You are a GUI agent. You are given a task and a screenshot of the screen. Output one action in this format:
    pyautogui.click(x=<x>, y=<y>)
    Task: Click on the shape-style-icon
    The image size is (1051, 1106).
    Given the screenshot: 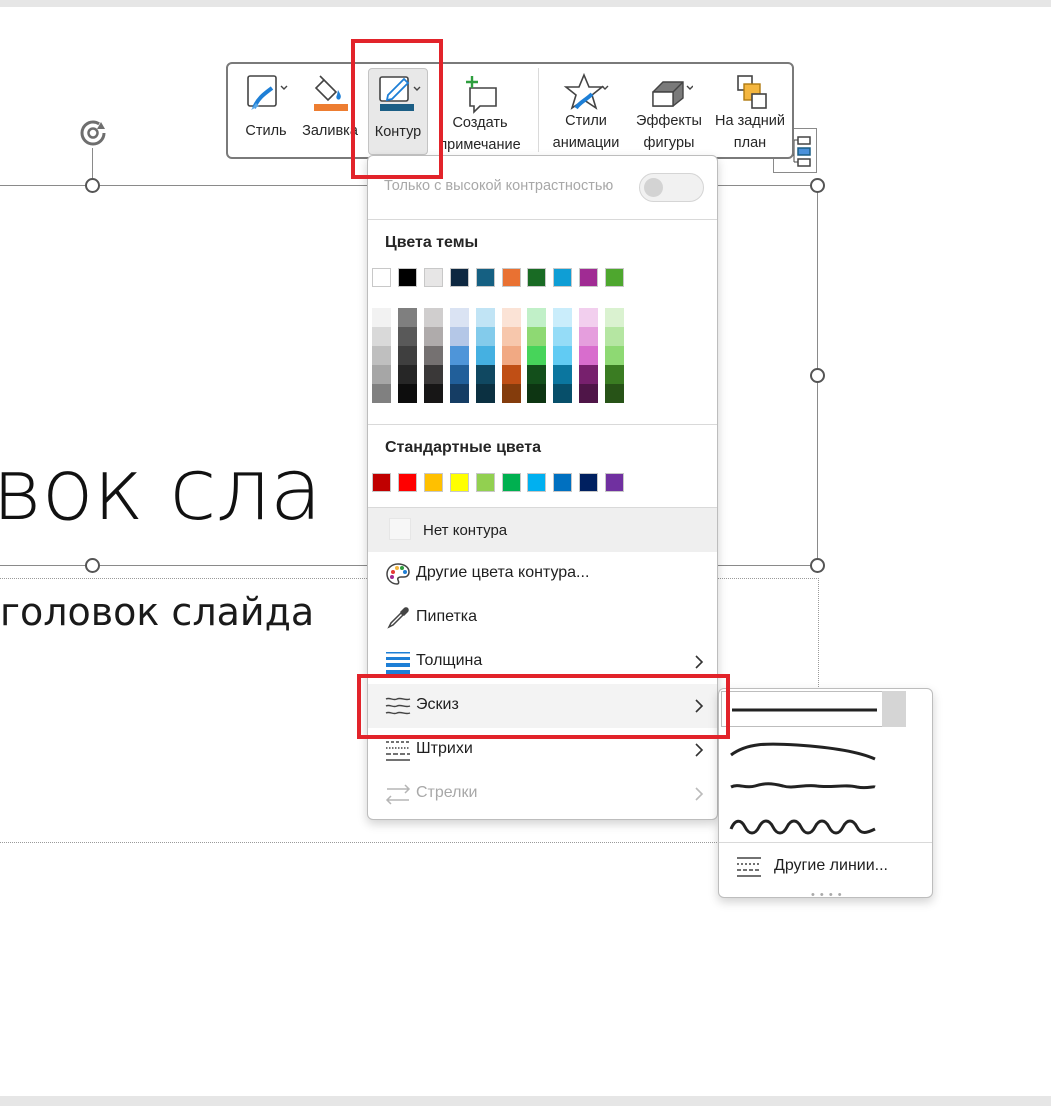 What is the action you would take?
    pyautogui.click(x=267, y=92)
    